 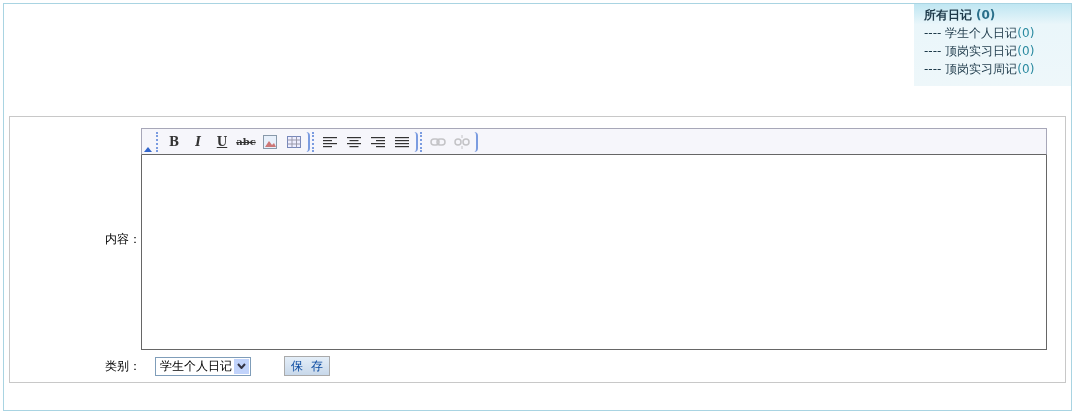 I want to click on content-label: 内容：, so click(x=122, y=239).